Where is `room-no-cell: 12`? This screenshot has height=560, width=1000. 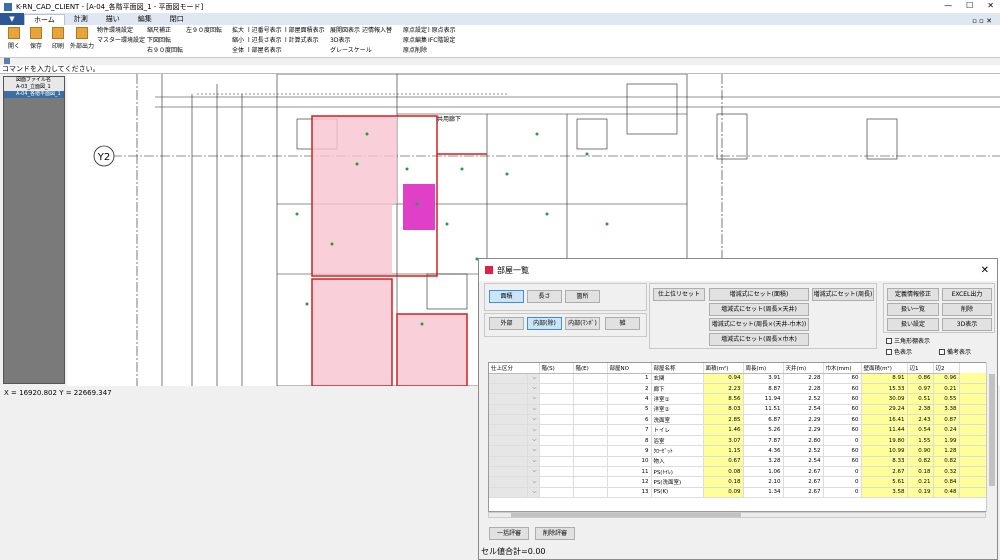
room-no-cell: 12 is located at coordinates (629, 482).